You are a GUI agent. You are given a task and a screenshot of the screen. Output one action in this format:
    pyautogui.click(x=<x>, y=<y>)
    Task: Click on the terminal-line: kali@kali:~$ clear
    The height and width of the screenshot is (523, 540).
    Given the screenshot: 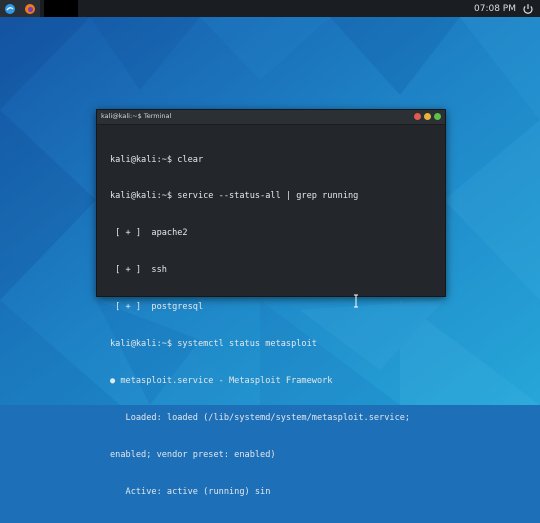 What is the action you would take?
    pyautogui.click(x=157, y=159)
    